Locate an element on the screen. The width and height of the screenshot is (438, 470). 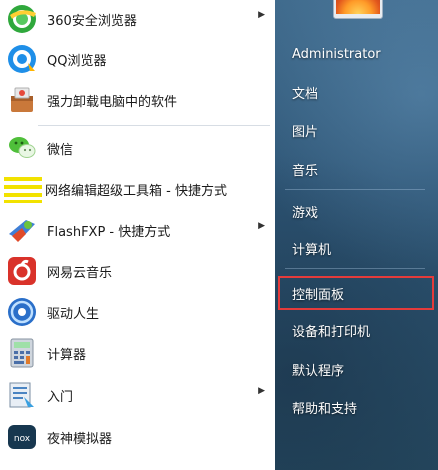
program-label: 入门 is located at coordinates (60, 397).